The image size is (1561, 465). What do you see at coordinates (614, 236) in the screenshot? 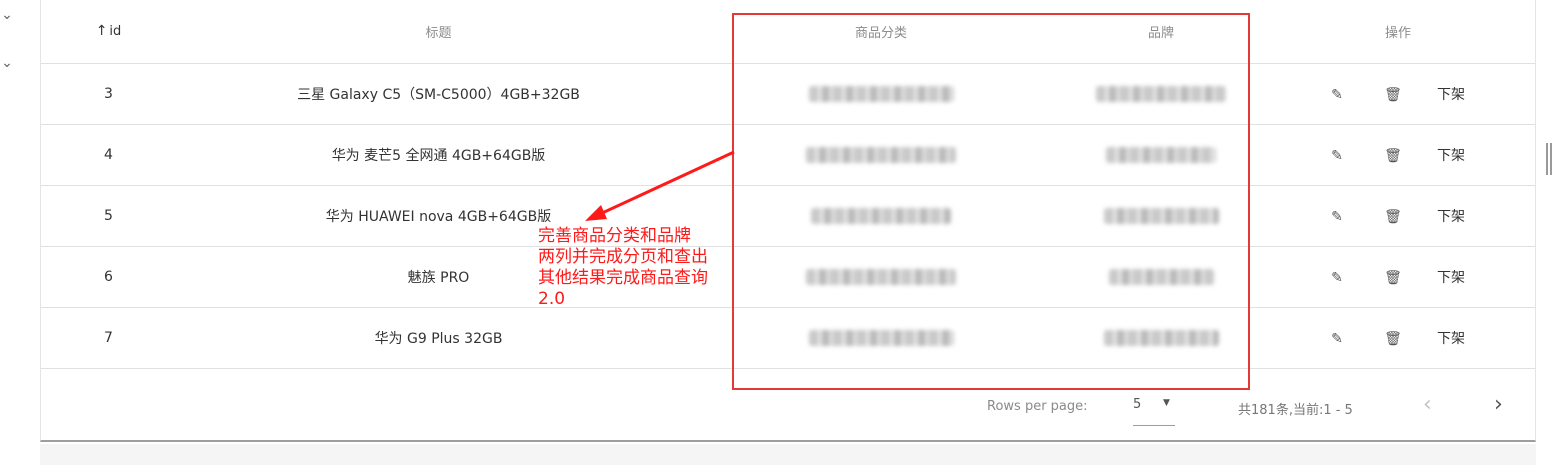
I see `annotation-line: 完善商品分类和品牌` at bounding box center [614, 236].